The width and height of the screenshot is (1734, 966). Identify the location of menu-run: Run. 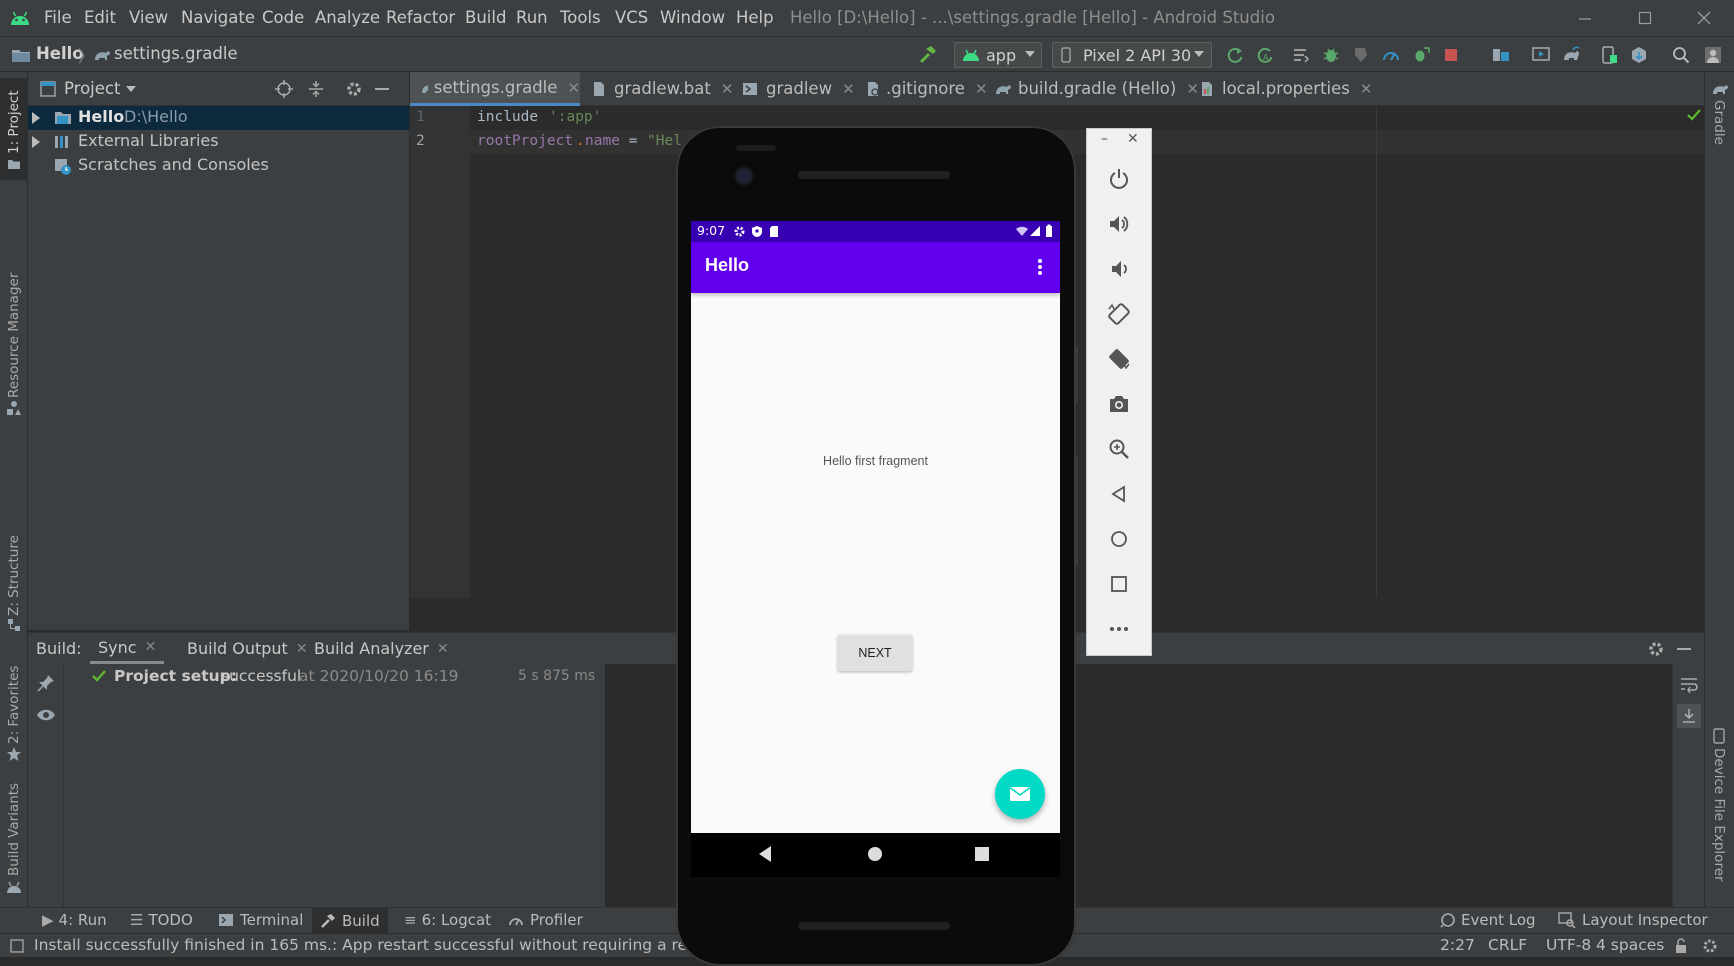
(532, 17).